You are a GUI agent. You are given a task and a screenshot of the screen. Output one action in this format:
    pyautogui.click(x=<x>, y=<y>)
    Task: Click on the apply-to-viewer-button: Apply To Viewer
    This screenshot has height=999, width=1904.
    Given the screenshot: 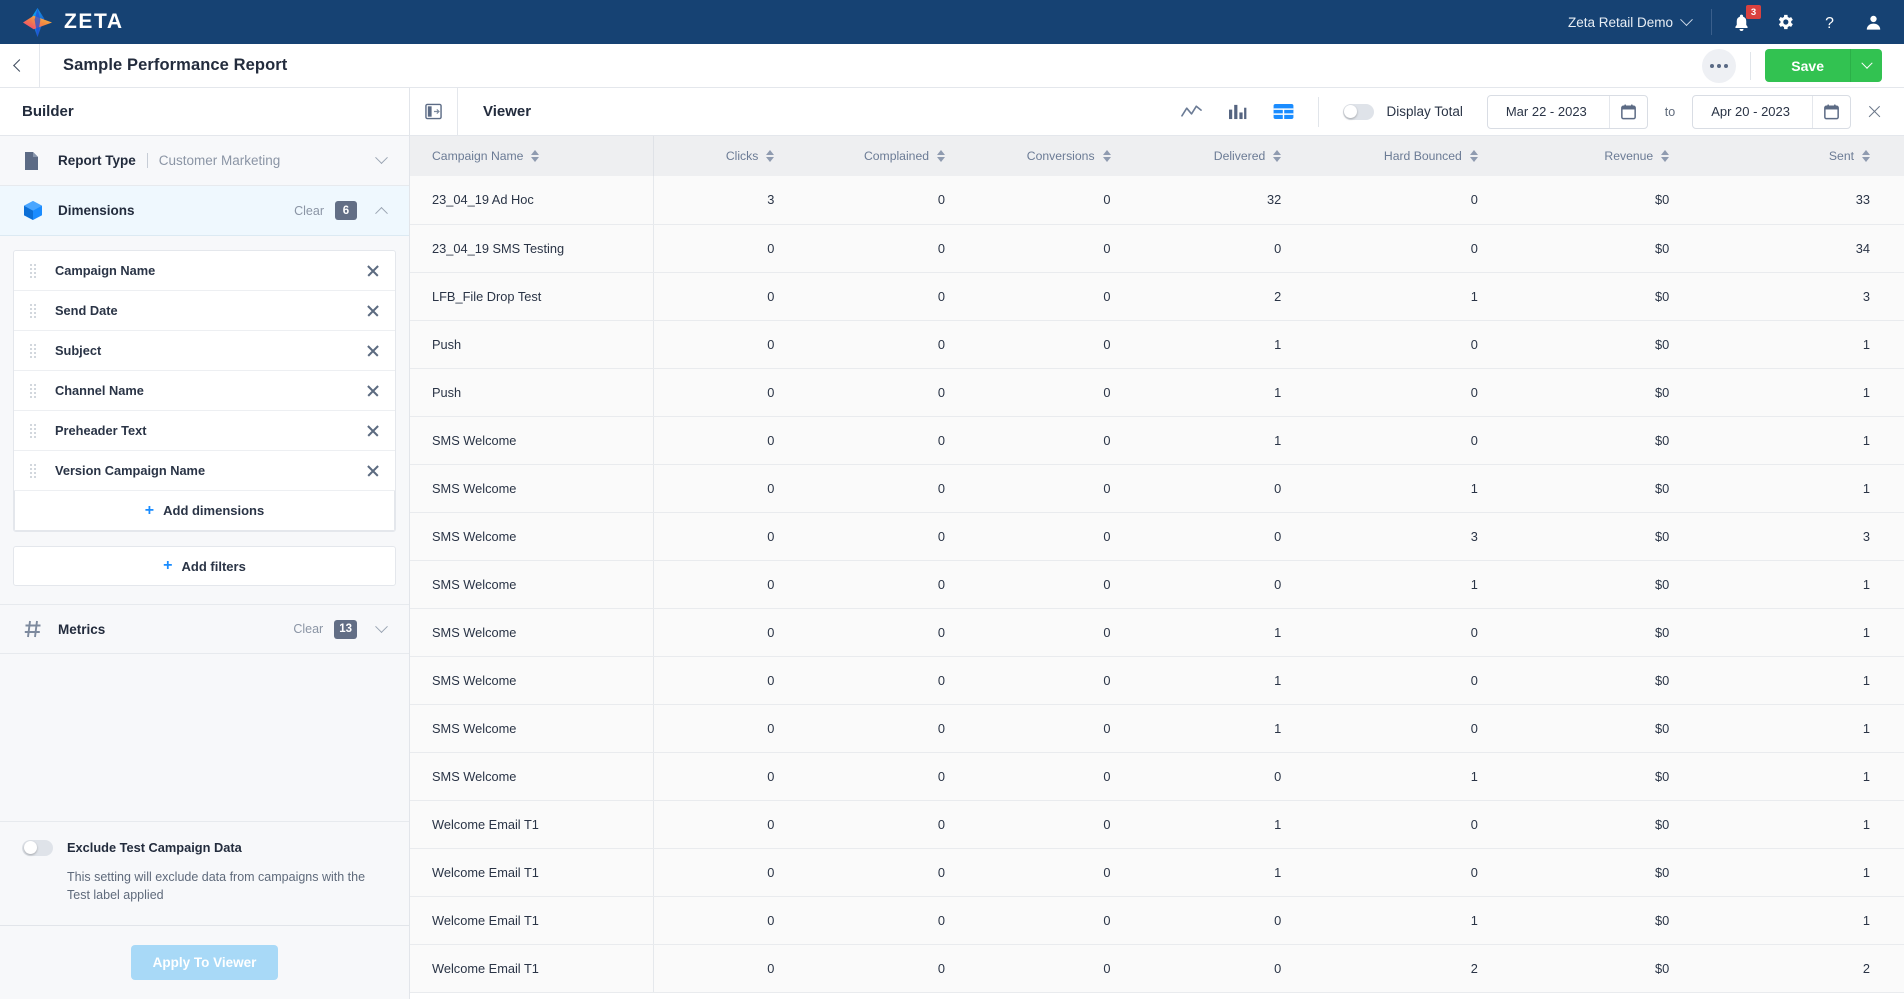 What is the action you would take?
    pyautogui.click(x=204, y=962)
    